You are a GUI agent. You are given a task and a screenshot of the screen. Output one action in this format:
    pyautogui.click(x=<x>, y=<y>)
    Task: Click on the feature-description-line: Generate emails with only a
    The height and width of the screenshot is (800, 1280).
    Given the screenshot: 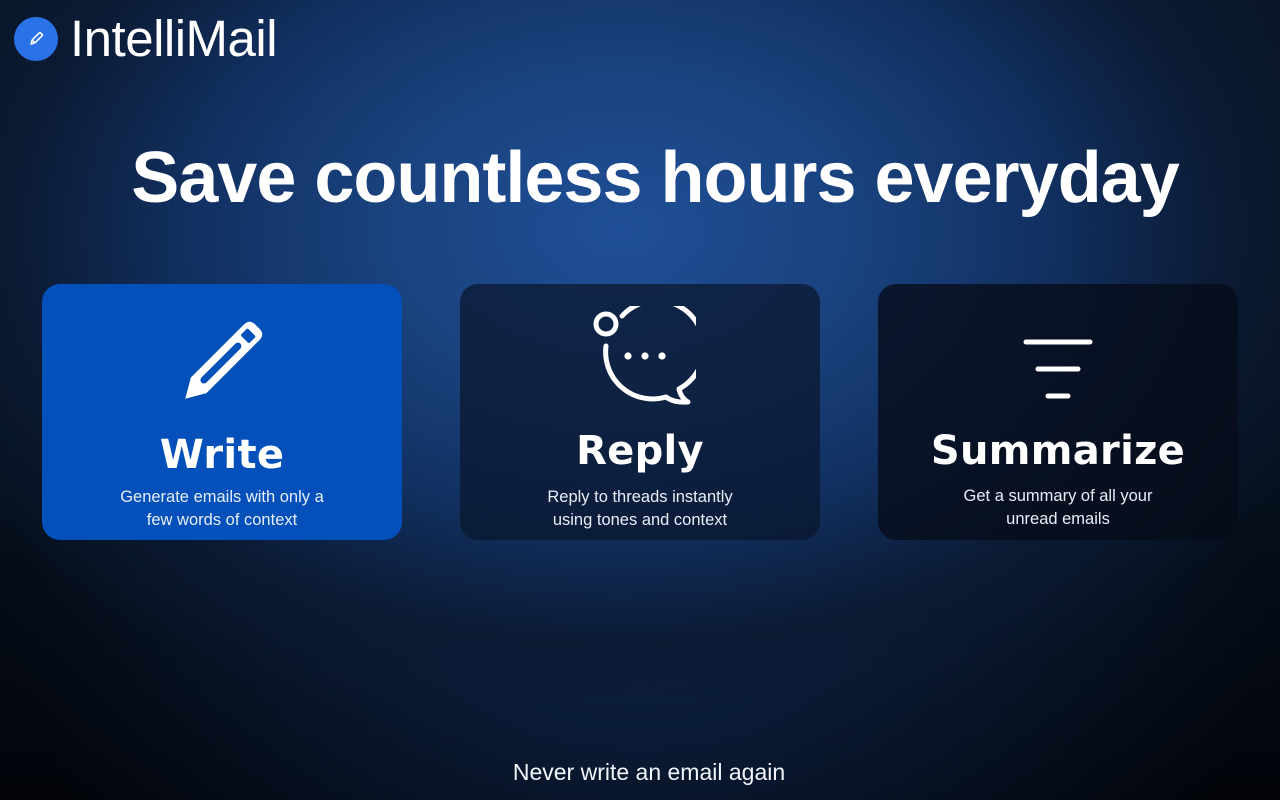 What is the action you would take?
    pyautogui.click(x=222, y=497)
    